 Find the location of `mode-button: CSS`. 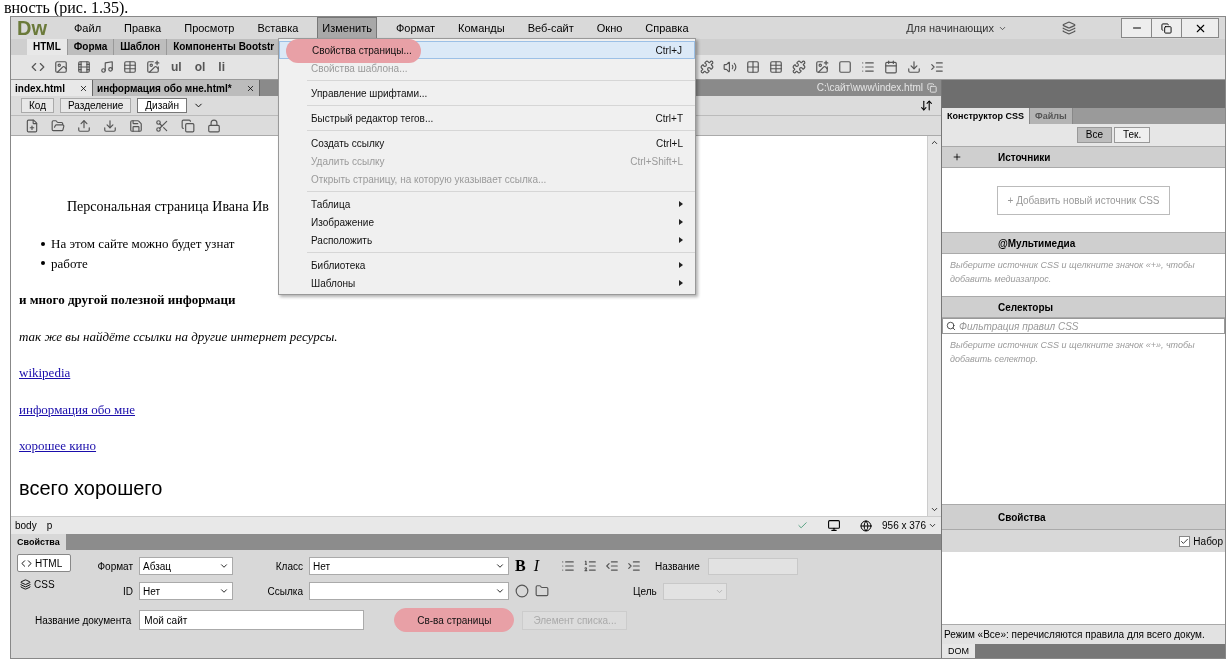

mode-button: CSS is located at coordinates (44, 584).